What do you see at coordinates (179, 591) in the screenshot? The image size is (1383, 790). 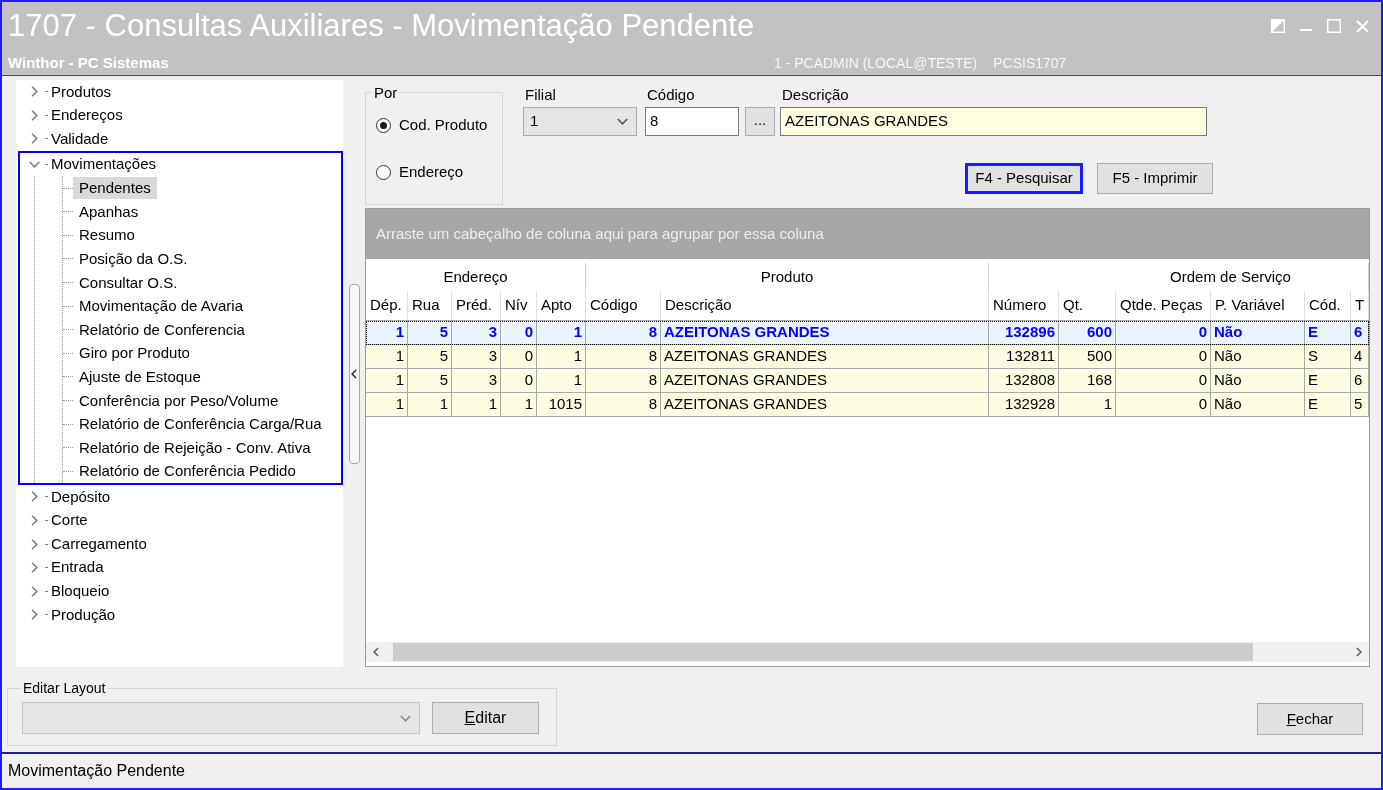 I see `tree-item: Bloqueio` at bounding box center [179, 591].